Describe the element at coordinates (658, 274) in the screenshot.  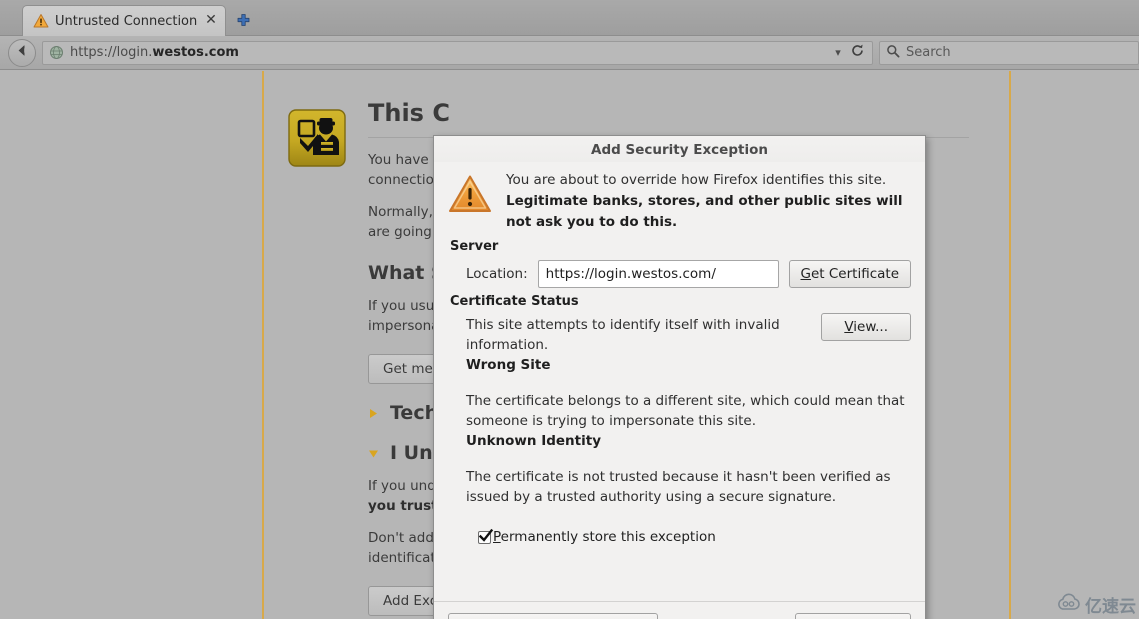
I see `location-input: https://login.westos.com/` at that location.